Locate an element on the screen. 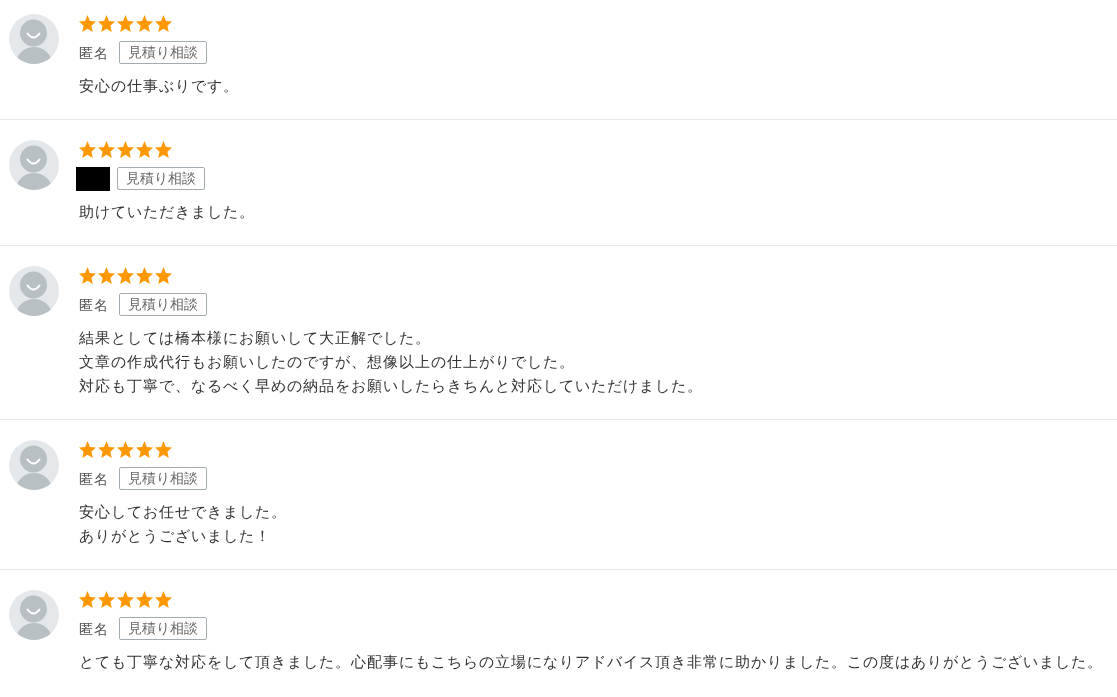 The width and height of the screenshot is (1117, 697). review-text: 助けていただきました。 is located at coordinates (167, 212).